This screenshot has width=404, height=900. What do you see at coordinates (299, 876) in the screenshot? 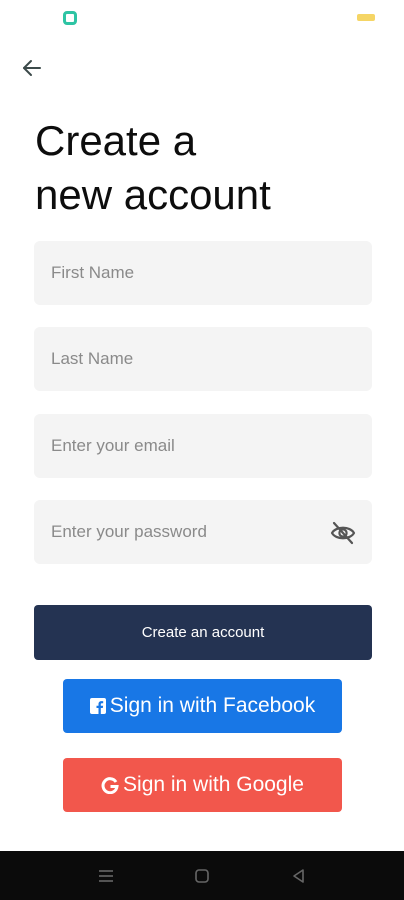
I see `back-icon` at bounding box center [299, 876].